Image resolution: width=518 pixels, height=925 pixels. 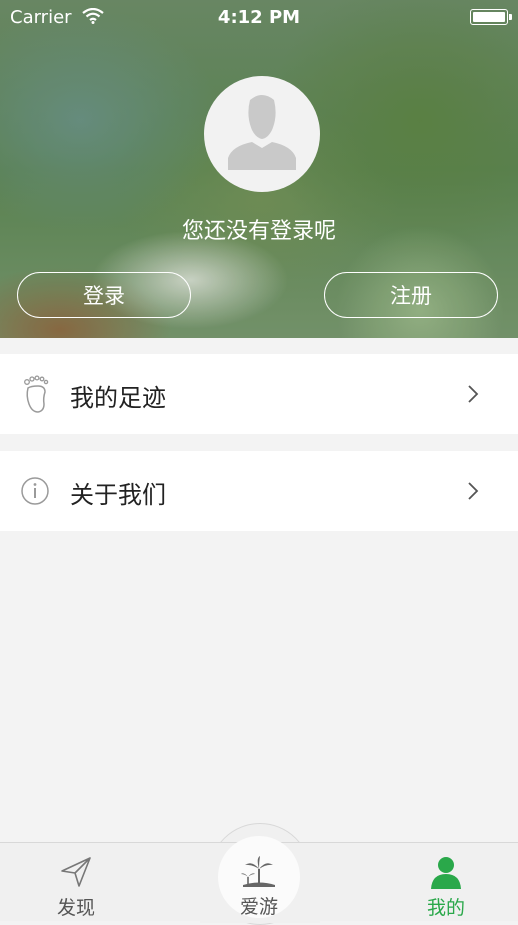 I want to click on tab-discover: 发现, so click(x=76, y=882).